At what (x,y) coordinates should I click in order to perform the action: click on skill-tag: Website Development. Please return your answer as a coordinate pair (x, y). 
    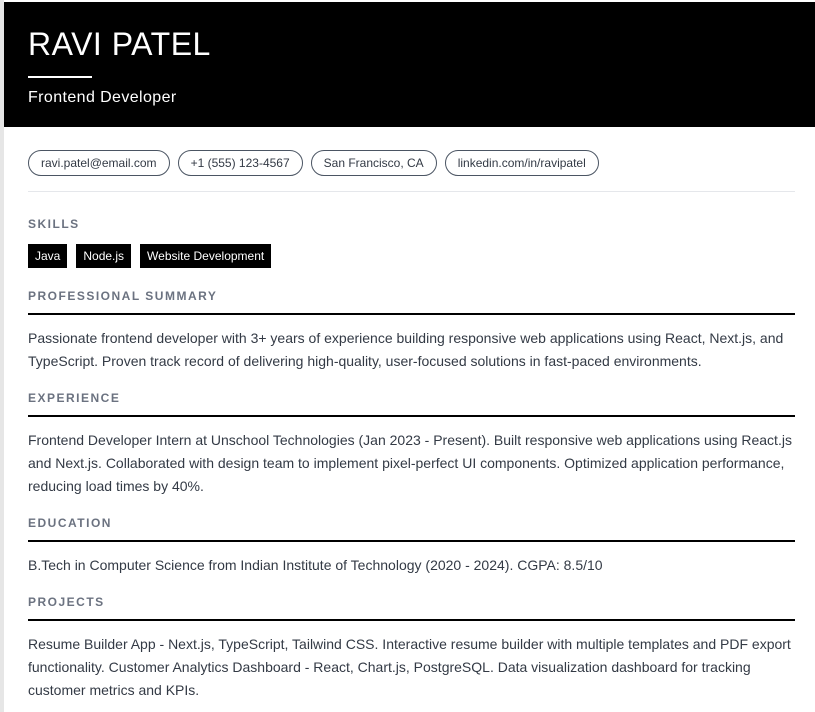
    Looking at the image, I should click on (206, 256).